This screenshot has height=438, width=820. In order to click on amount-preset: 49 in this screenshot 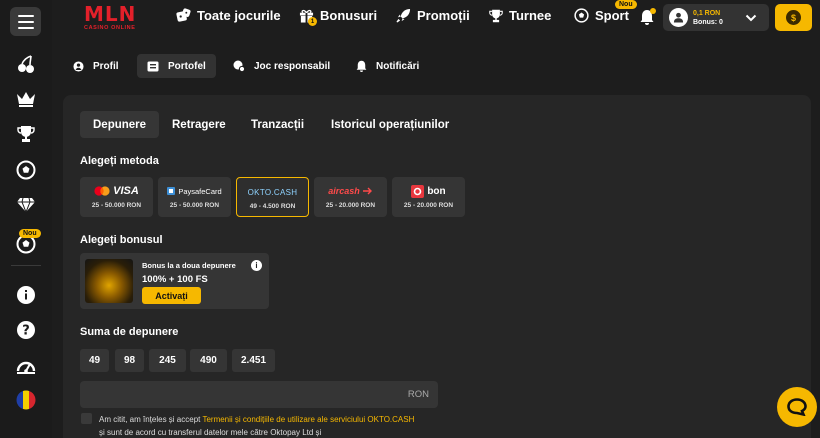, I will do `click(94, 360)`.